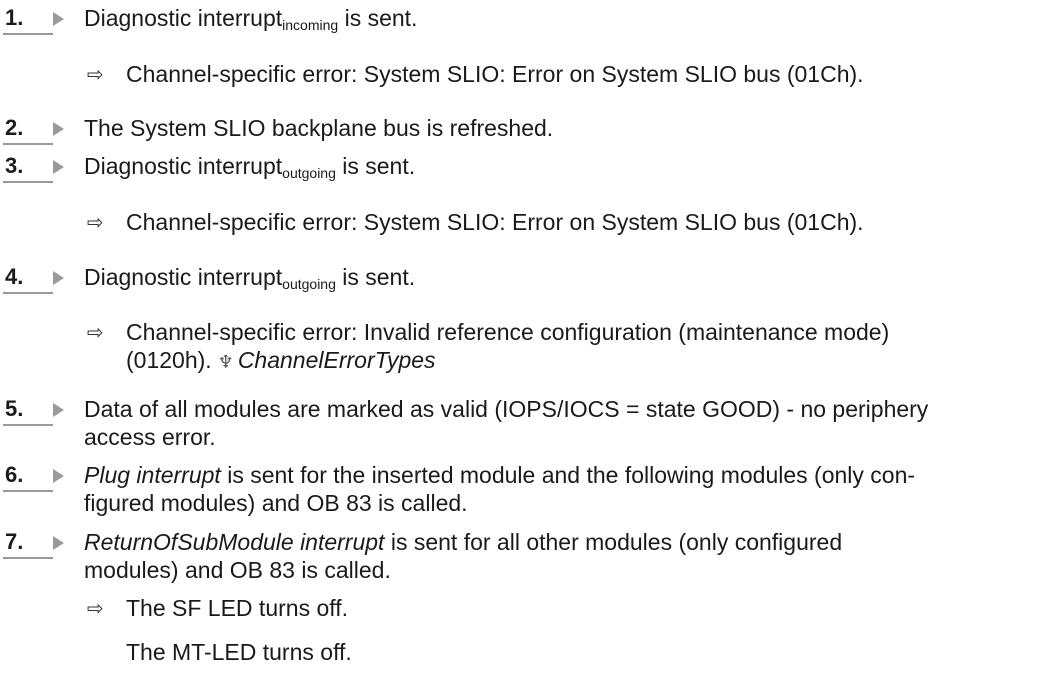 This screenshot has width=1062, height=675. I want to click on step-number: 6., so click(14, 474).